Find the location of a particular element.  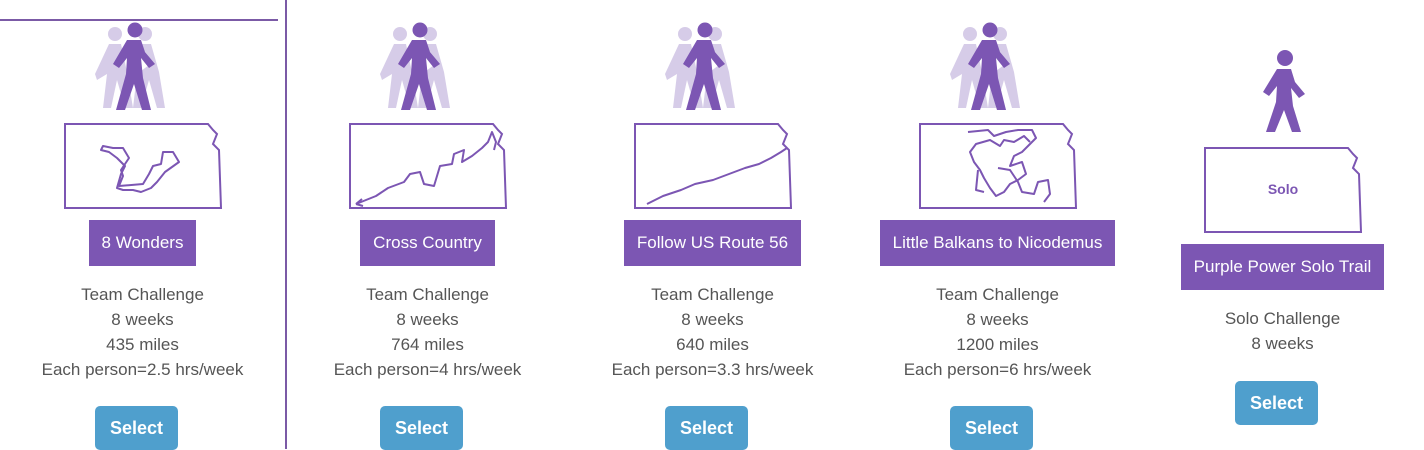

map-solo-label: Solo is located at coordinates (1282, 189).